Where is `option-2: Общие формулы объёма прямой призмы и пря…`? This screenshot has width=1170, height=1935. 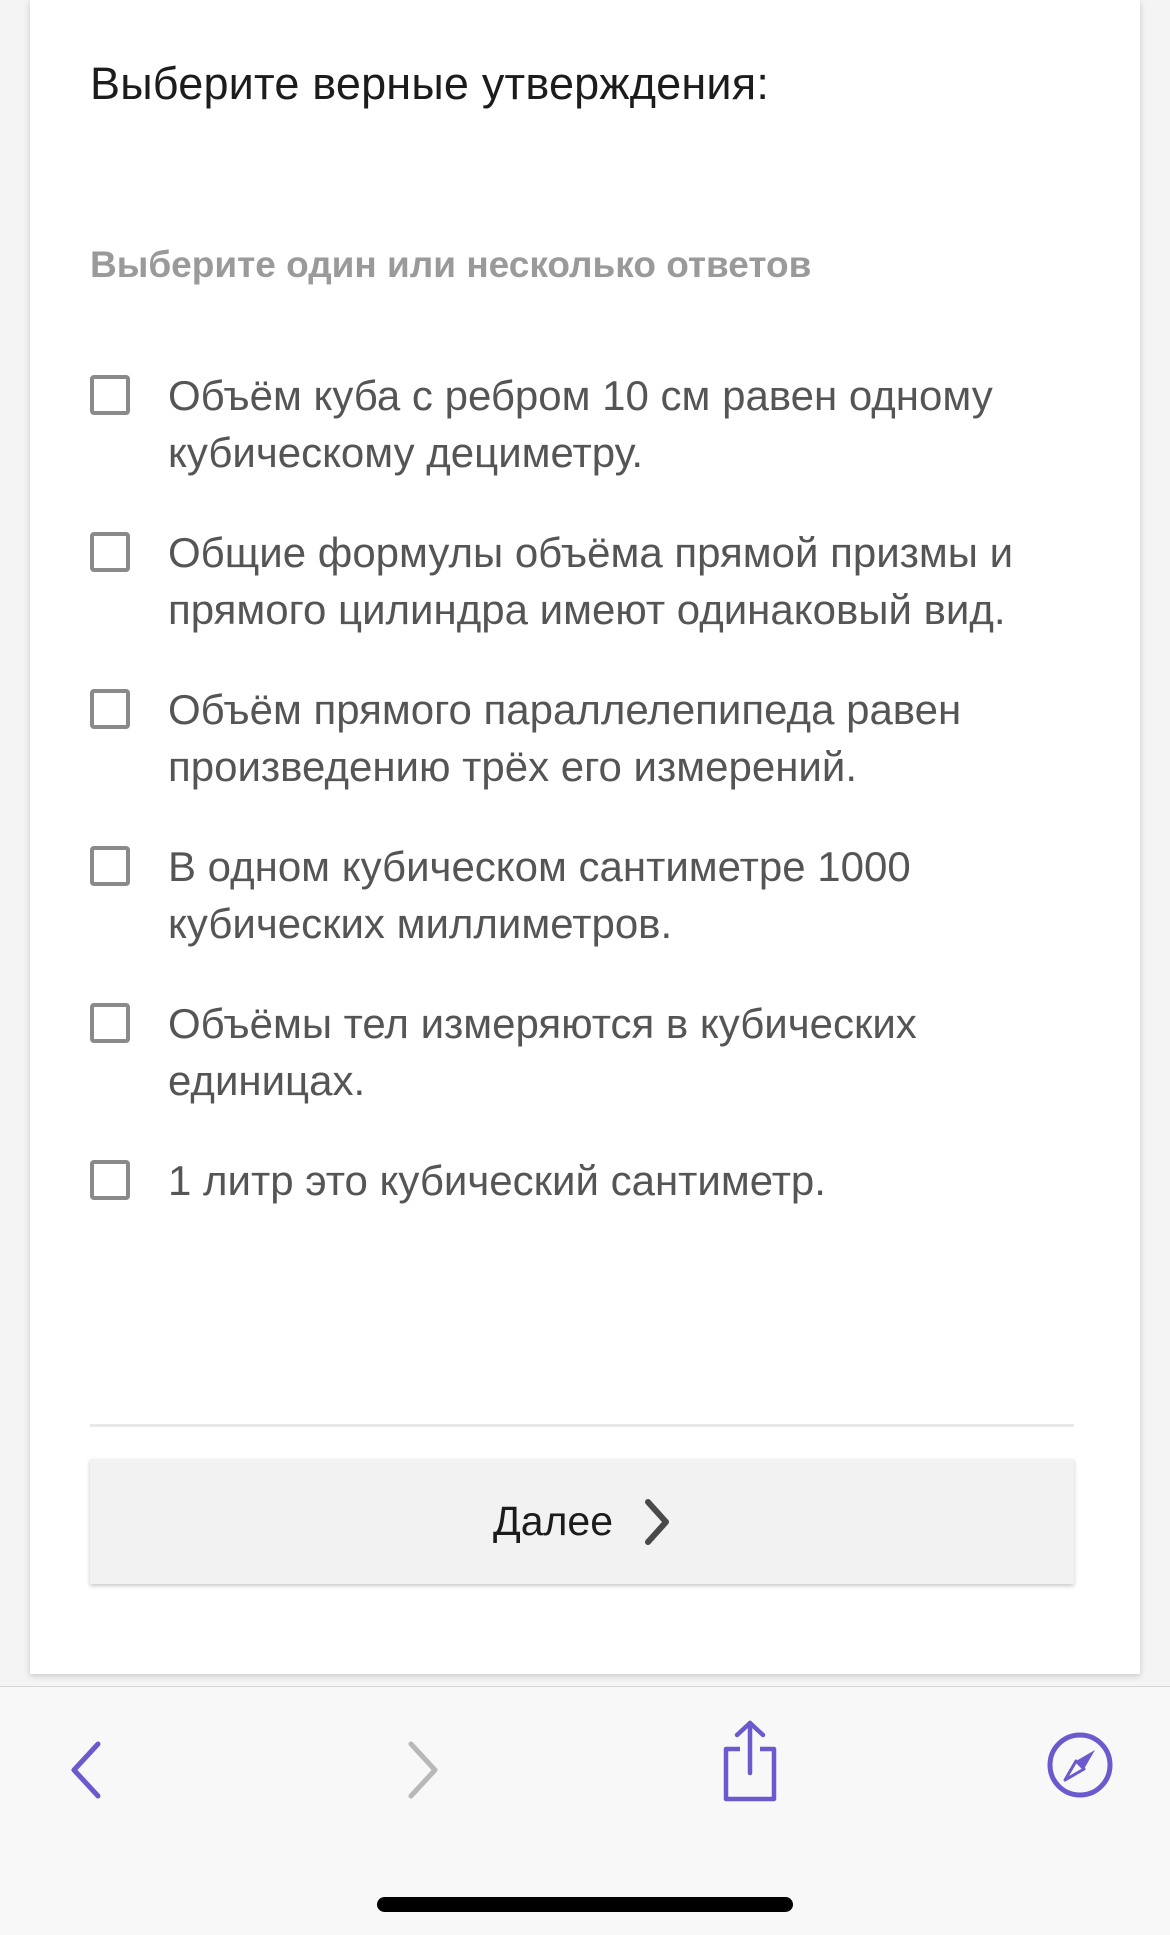
option-2: Общие формулы объёма прямой призмы и пря… is located at coordinates (570, 581).